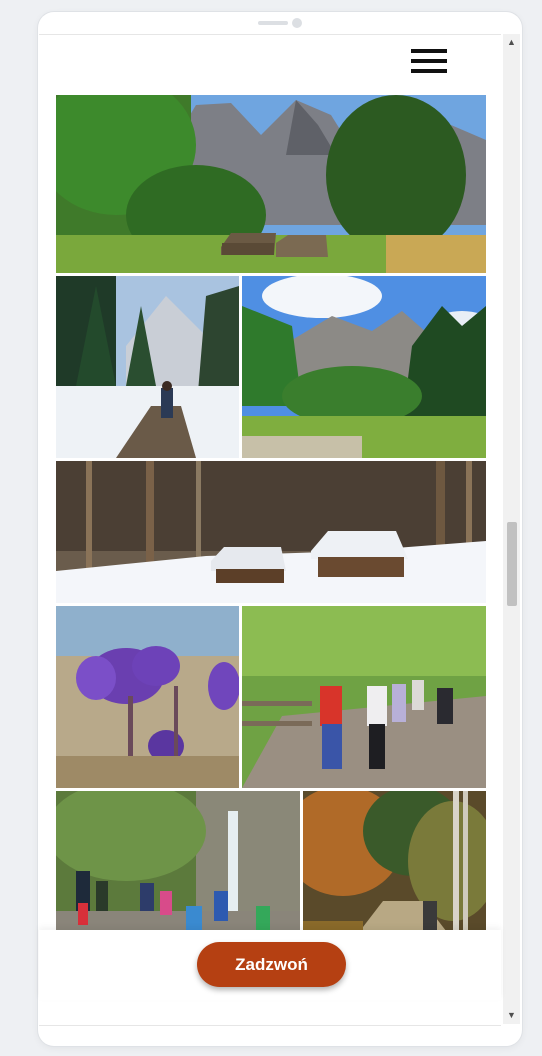 The width and height of the screenshot is (542, 1056). Describe the element at coordinates (429, 62) in the screenshot. I see `hamburger-menu-icon` at that location.